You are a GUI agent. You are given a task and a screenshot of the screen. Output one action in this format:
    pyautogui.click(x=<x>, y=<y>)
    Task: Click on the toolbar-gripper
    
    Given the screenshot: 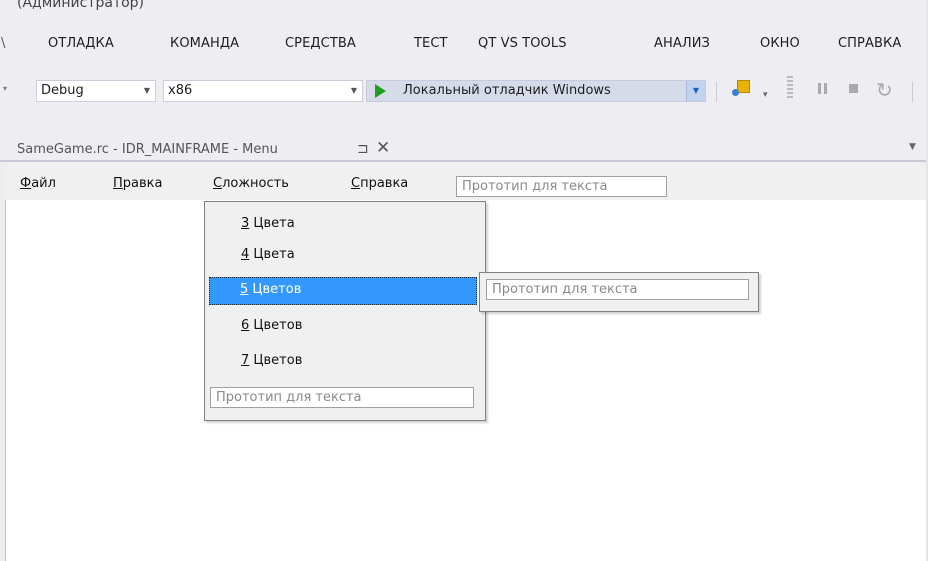 What is the action you would take?
    pyautogui.click(x=790, y=88)
    